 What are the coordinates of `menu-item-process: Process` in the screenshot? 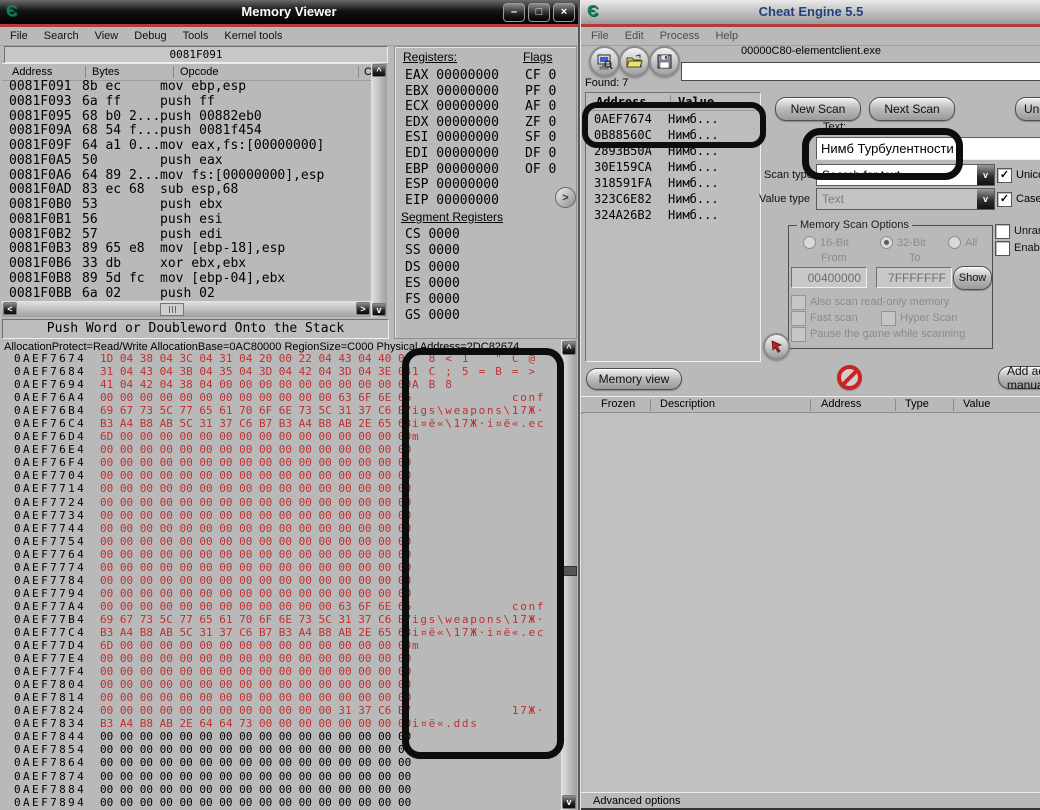 It's located at (680, 36).